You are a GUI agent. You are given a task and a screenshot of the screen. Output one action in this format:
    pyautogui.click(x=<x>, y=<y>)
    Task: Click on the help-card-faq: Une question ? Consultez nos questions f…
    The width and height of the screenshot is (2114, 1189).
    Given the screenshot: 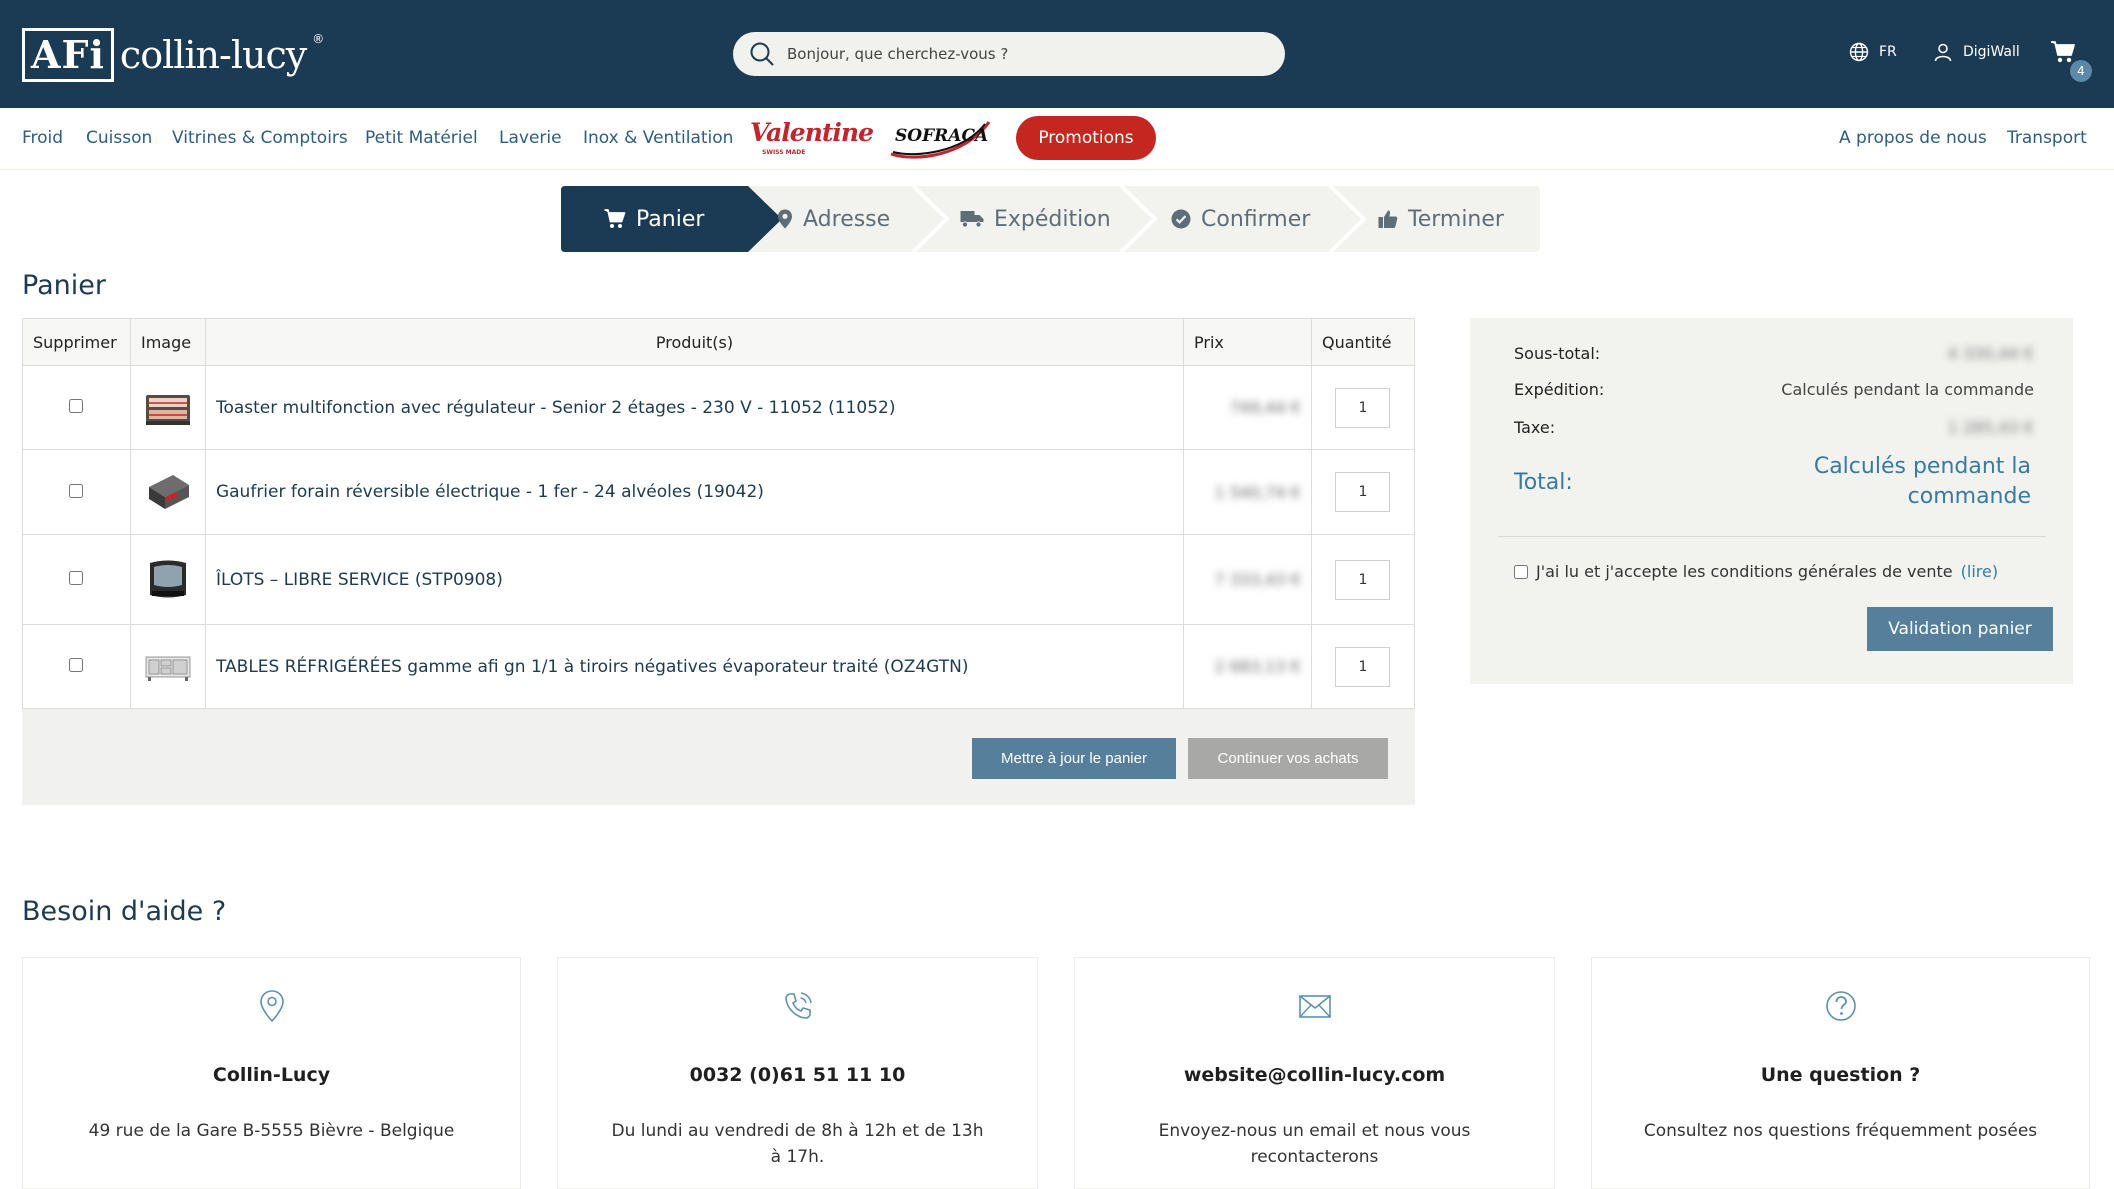 What is the action you would take?
    pyautogui.click(x=1840, y=1073)
    